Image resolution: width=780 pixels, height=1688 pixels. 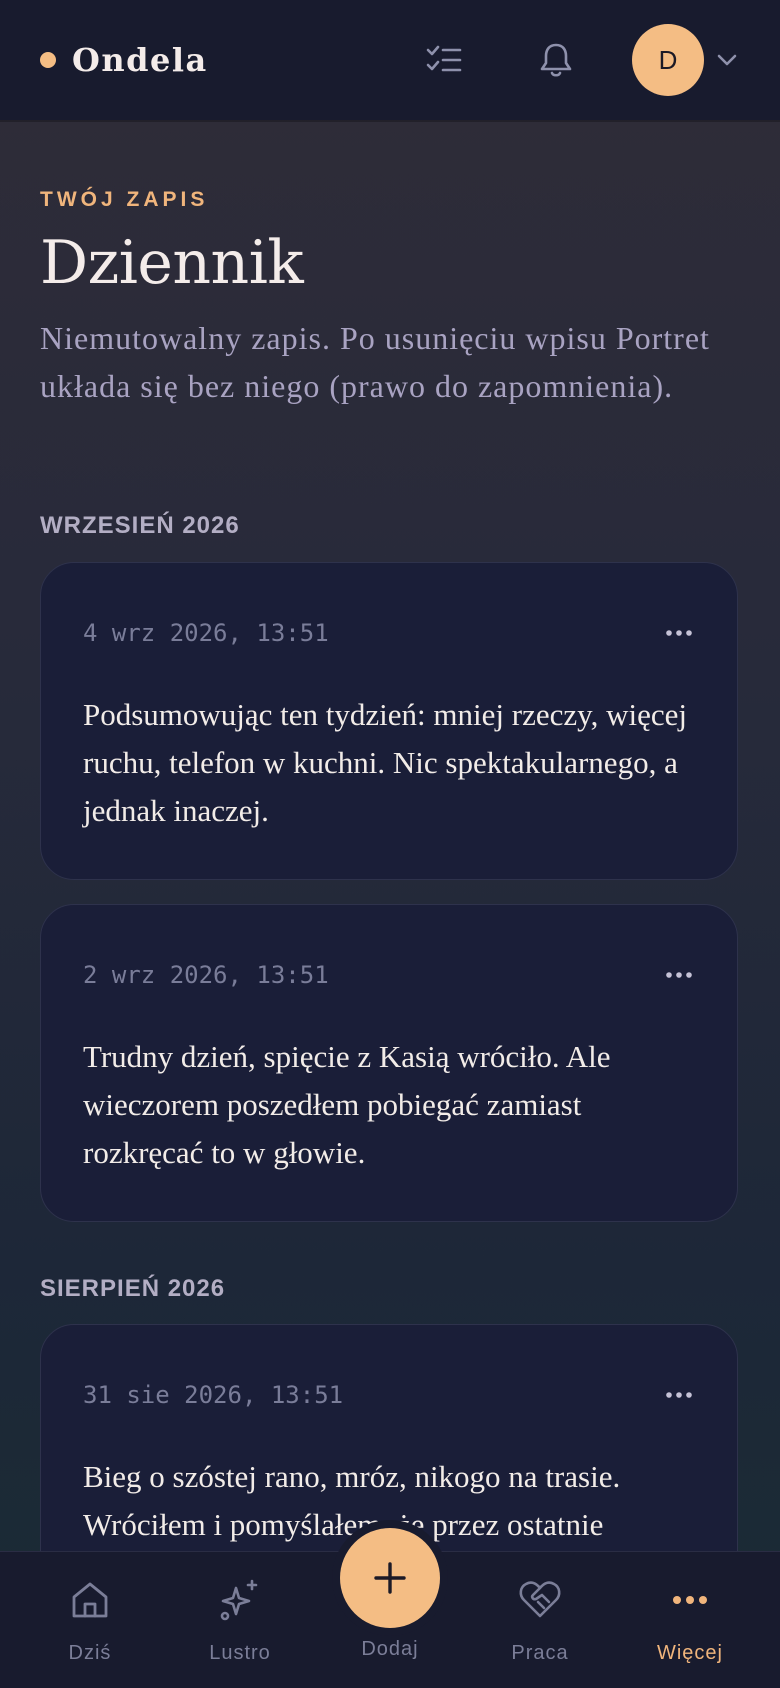 I want to click on entry-timestamp: 2 wrz 2026, 13:51, so click(x=206, y=975).